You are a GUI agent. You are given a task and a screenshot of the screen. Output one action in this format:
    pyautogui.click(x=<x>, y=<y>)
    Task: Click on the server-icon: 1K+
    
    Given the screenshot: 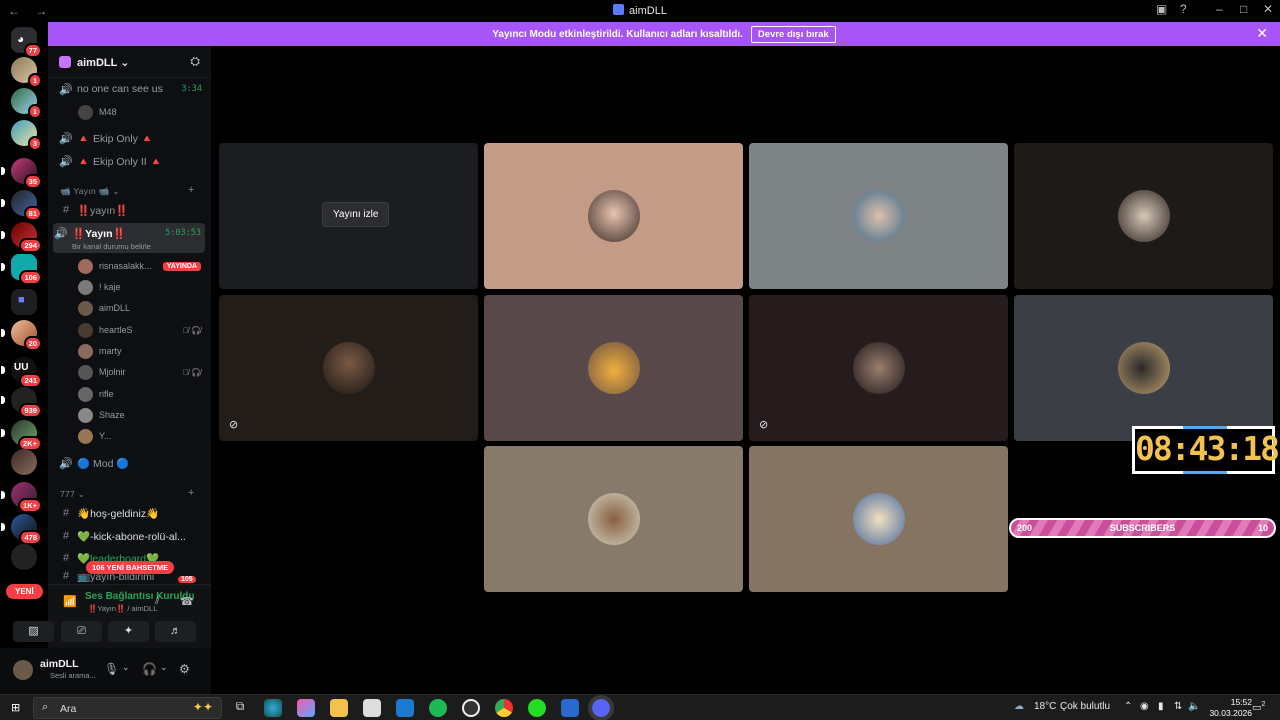 What is the action you would take?
    pyautogui.click(x=21, y=497)
    